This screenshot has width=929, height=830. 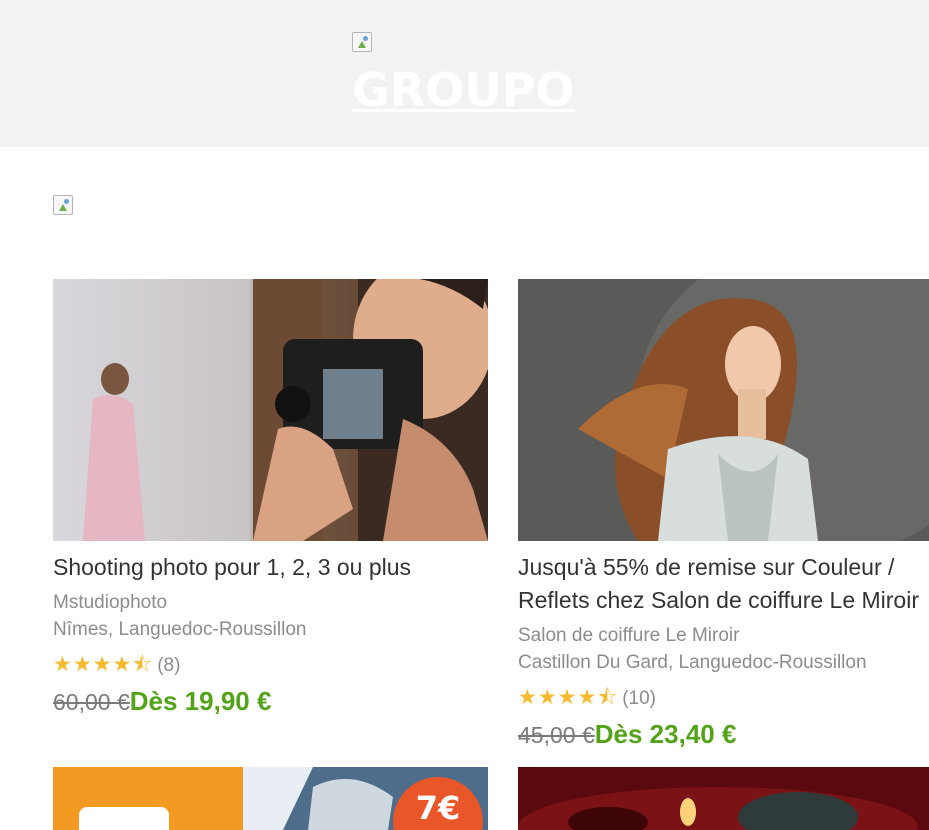 What do you see at coordinates (639, 698) in the screenshot?
I see `review-count: (10)` at bounding box center [639, 698].